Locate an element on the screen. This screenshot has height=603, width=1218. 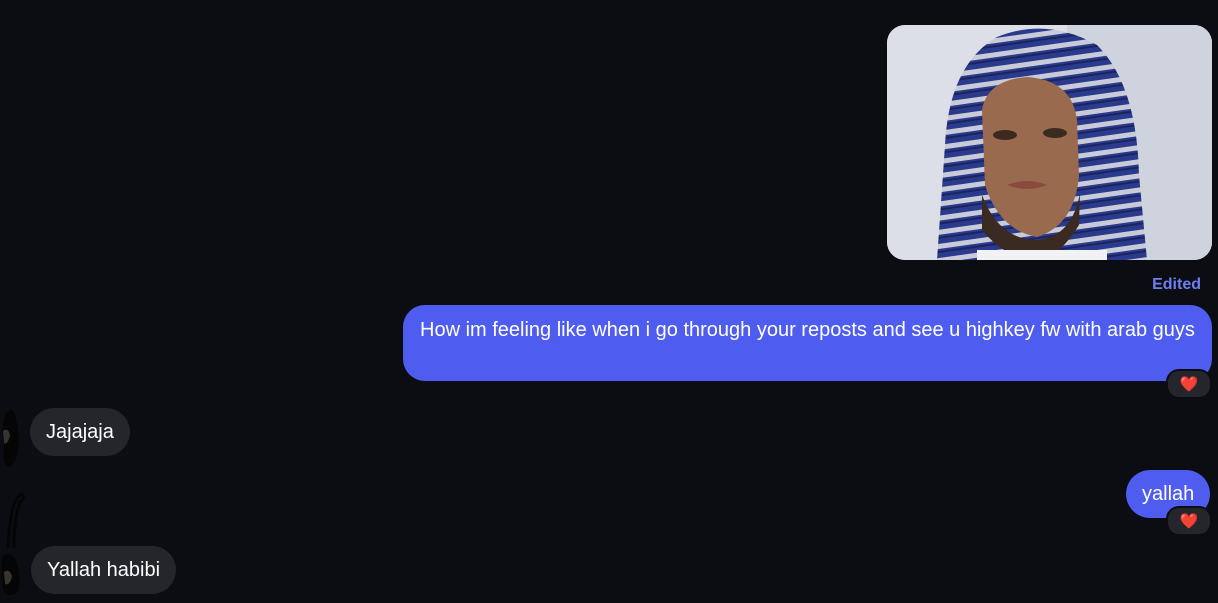
received-message: Jajajaja is located at coordinates (80, 432).